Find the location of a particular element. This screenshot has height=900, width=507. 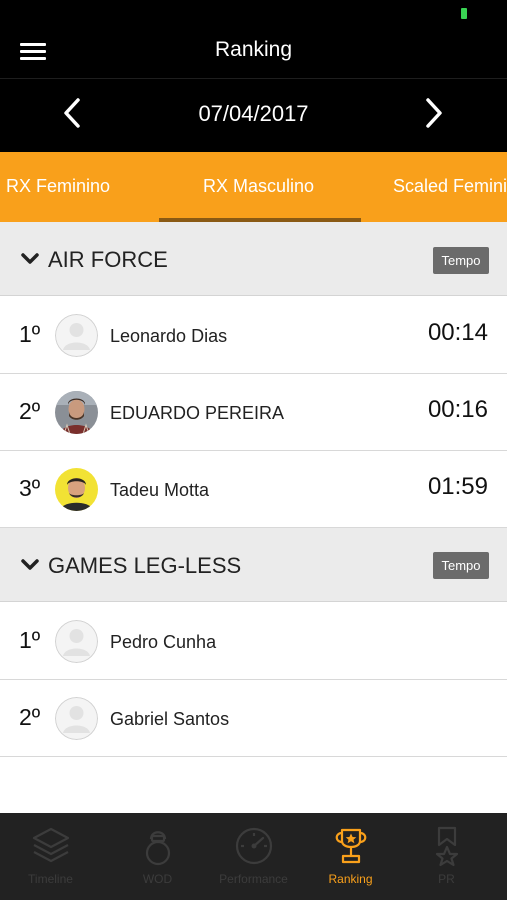

section-title: GAMES LEG-LESS is located at coordinates (145, 565).